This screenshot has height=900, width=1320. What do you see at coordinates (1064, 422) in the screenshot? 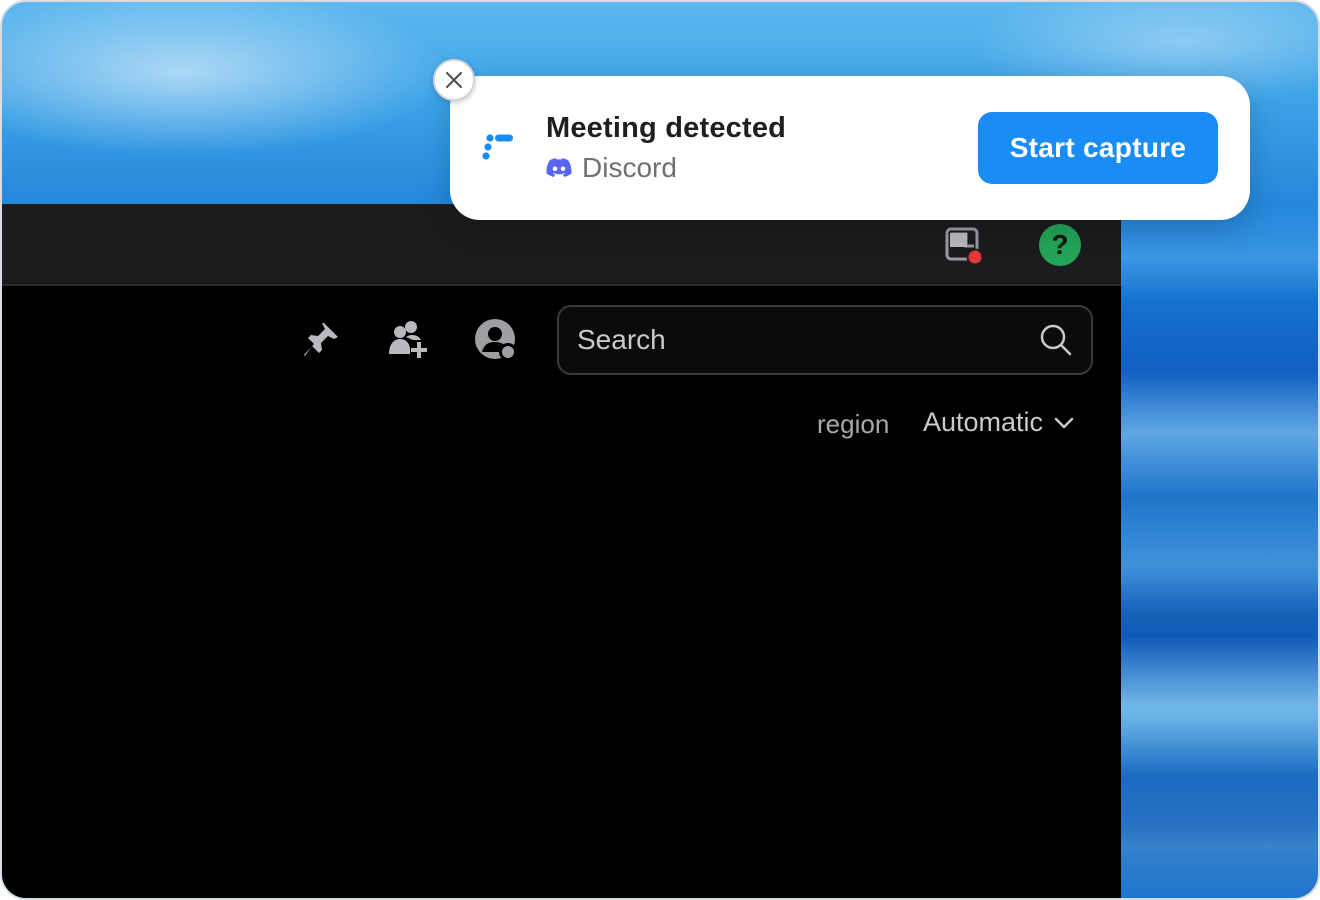
I see `chevron-down-icon` at bounding box center [1064, 422].